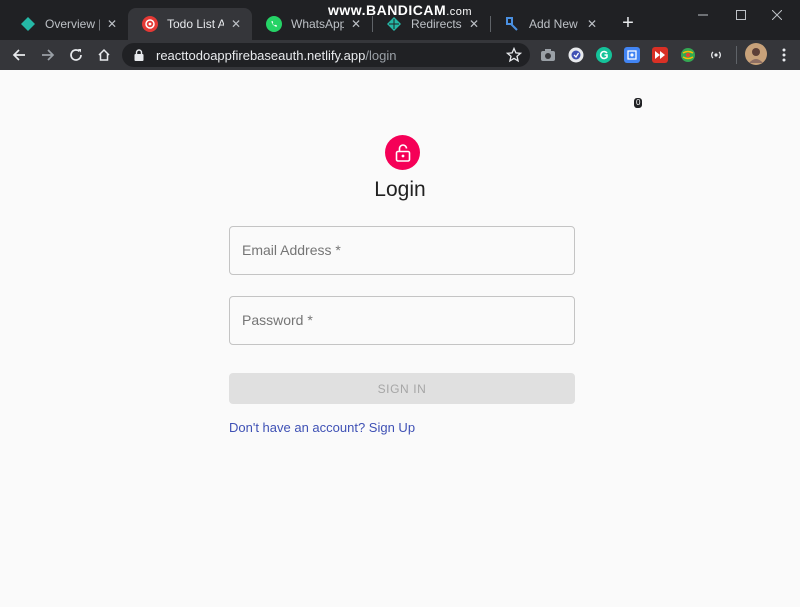  Describe the element at coordinates (604, 55) in the screenshot. I see `grammarly-icon` at that location.